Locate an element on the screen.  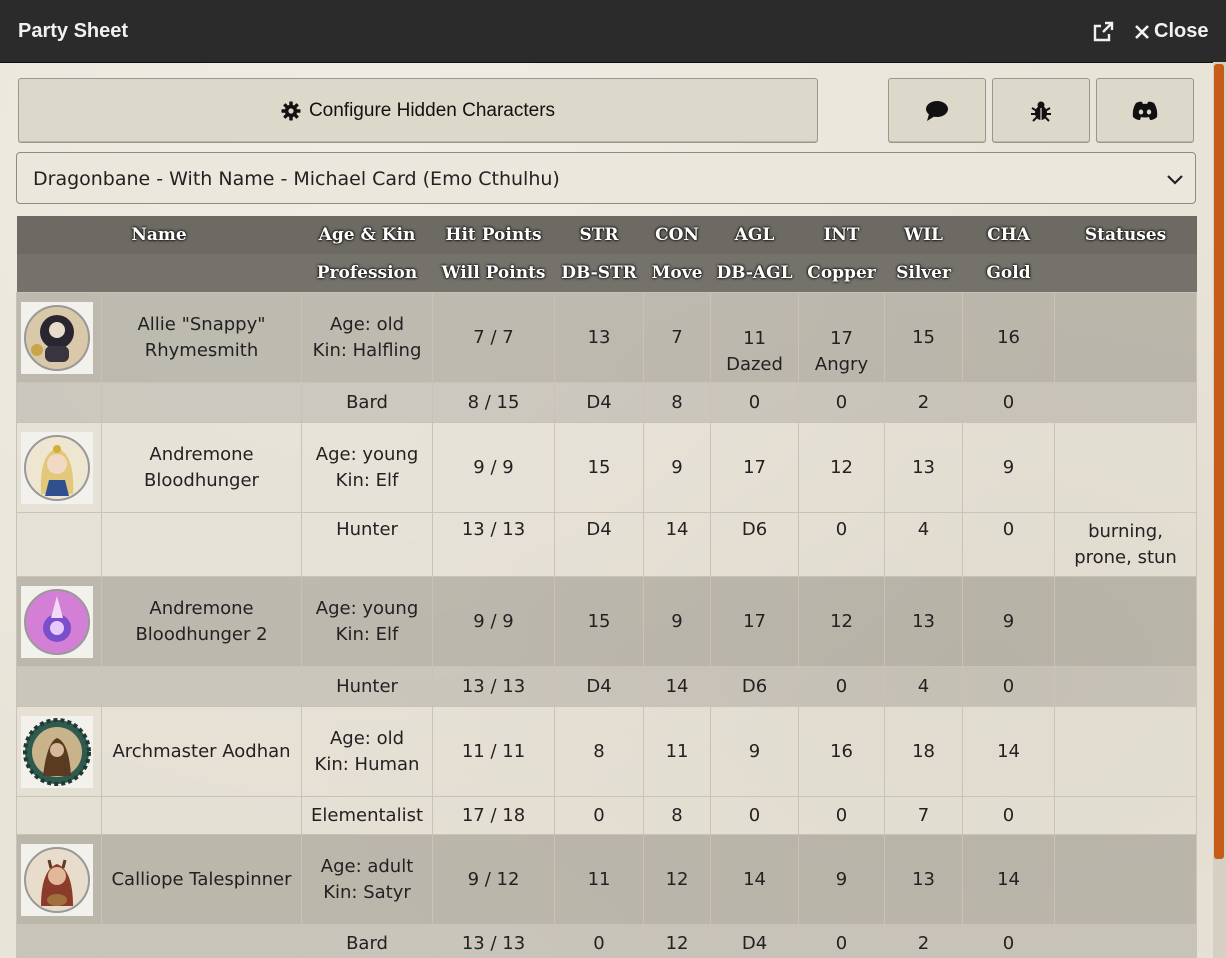
header-profession: Profession is located at coordinates (367, 273).